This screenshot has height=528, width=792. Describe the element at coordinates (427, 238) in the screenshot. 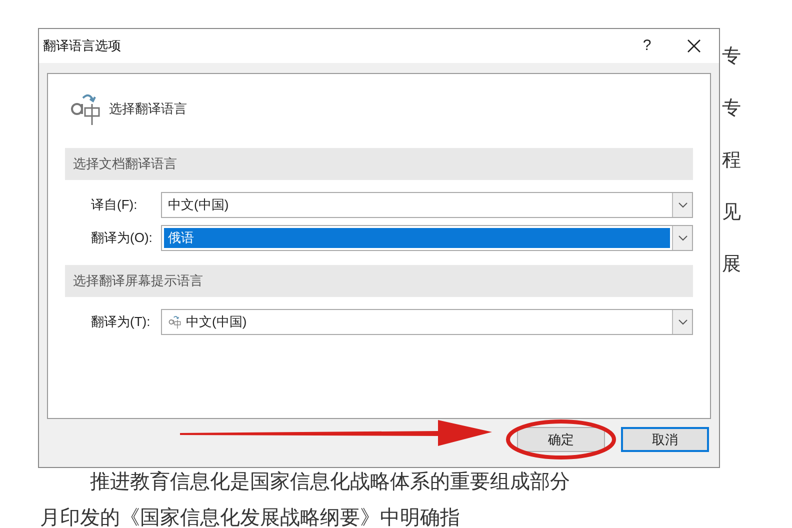

I see `language-dropdown: 俄语` at that location.